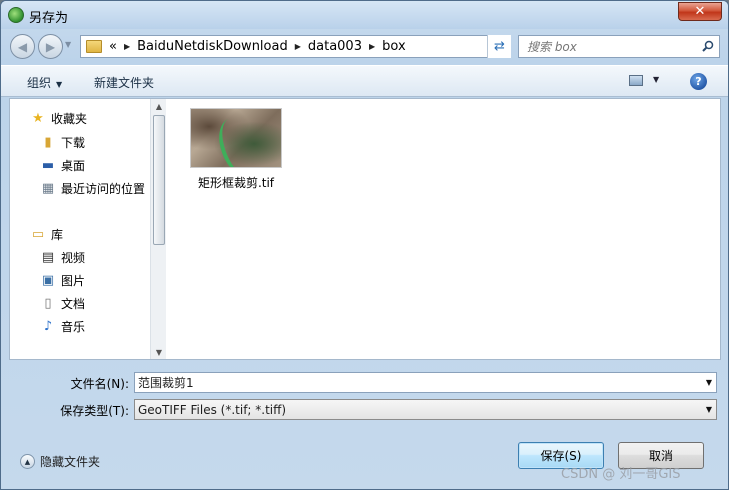  Describe the element at coordinates (62, 165) in the screenshot. I see `nav-desktop: ▬ 桌面` at that location.